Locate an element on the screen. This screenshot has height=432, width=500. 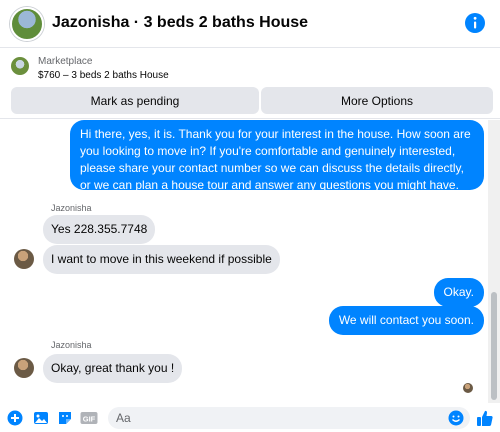
listing-thumbnail is located at coordinates (20, 66).